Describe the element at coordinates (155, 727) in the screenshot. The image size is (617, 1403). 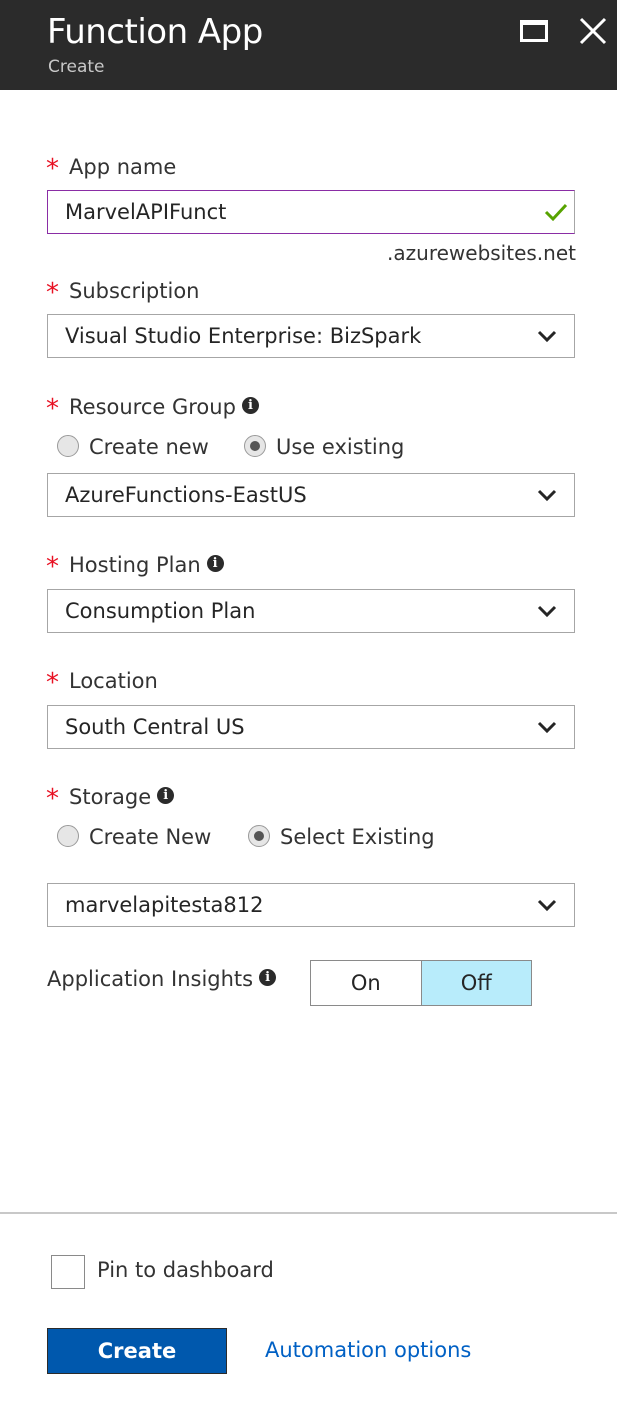
I see `location-value: South Central US` at that location.